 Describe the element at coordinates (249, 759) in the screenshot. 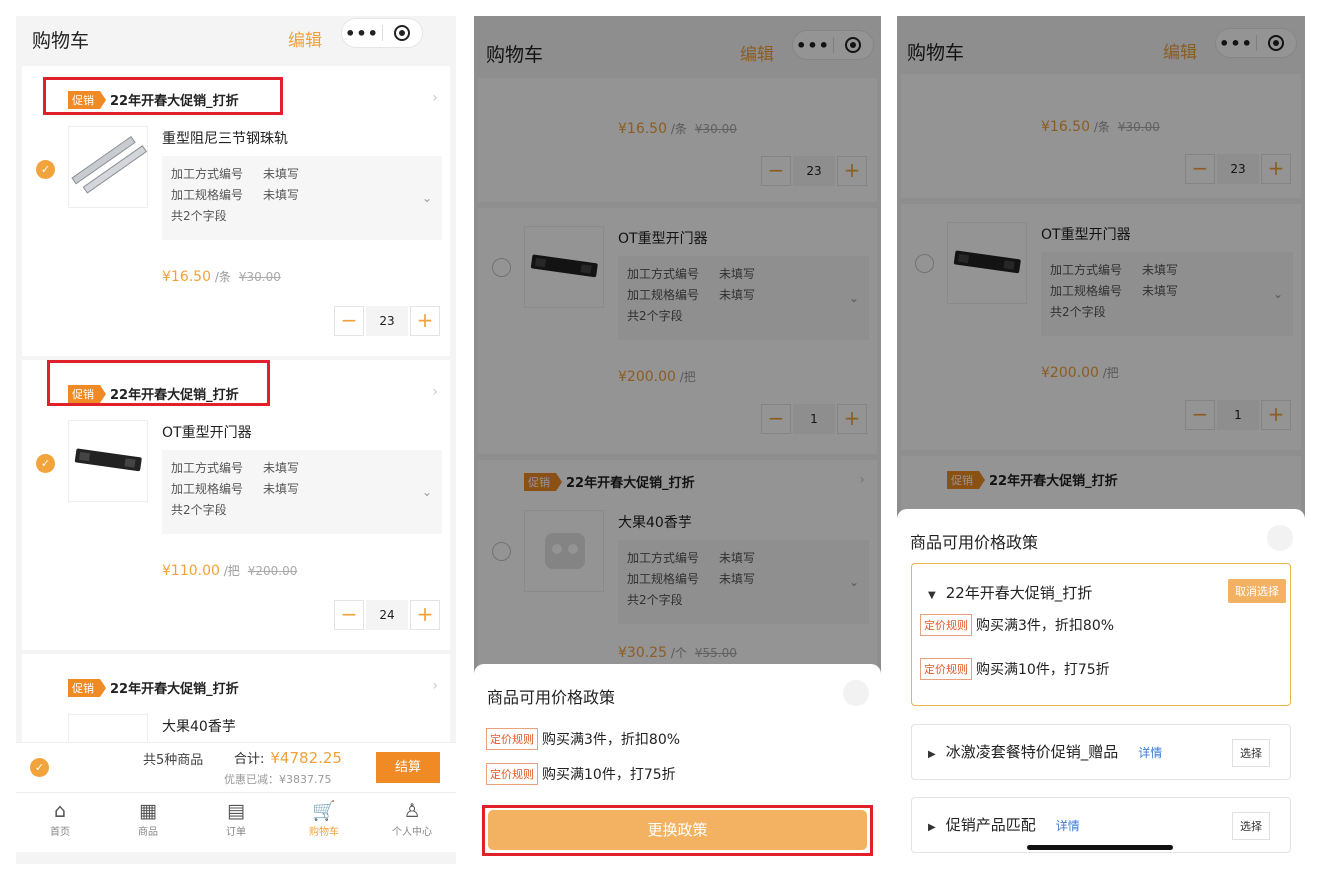

I see `total-label: 合计:` at that location.